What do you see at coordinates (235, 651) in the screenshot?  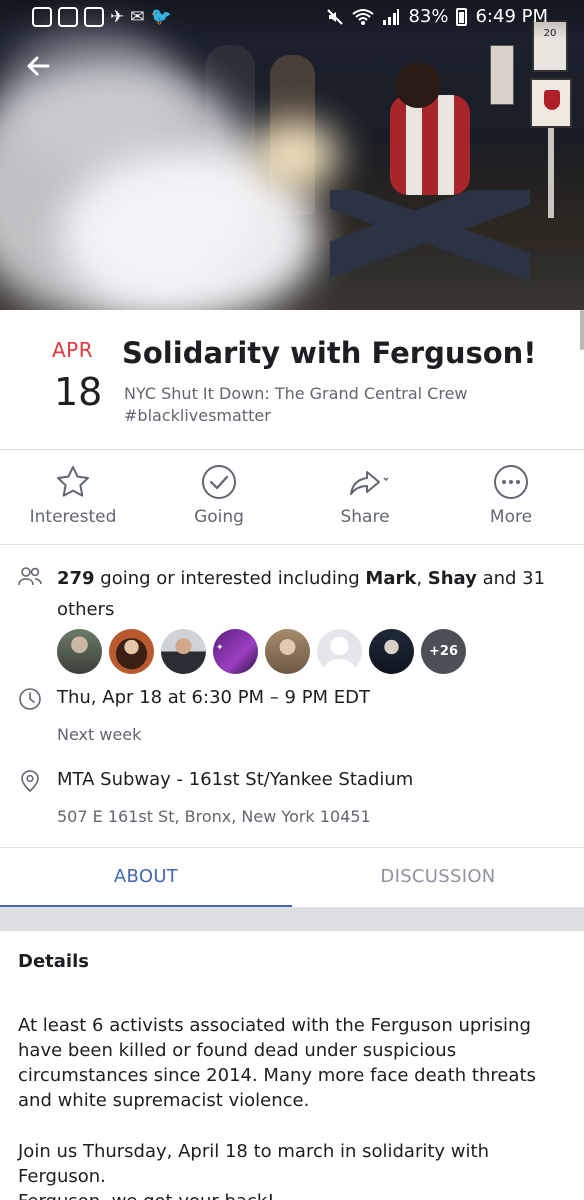 I see `avatar: ✦` at bounding box center [235, 651].